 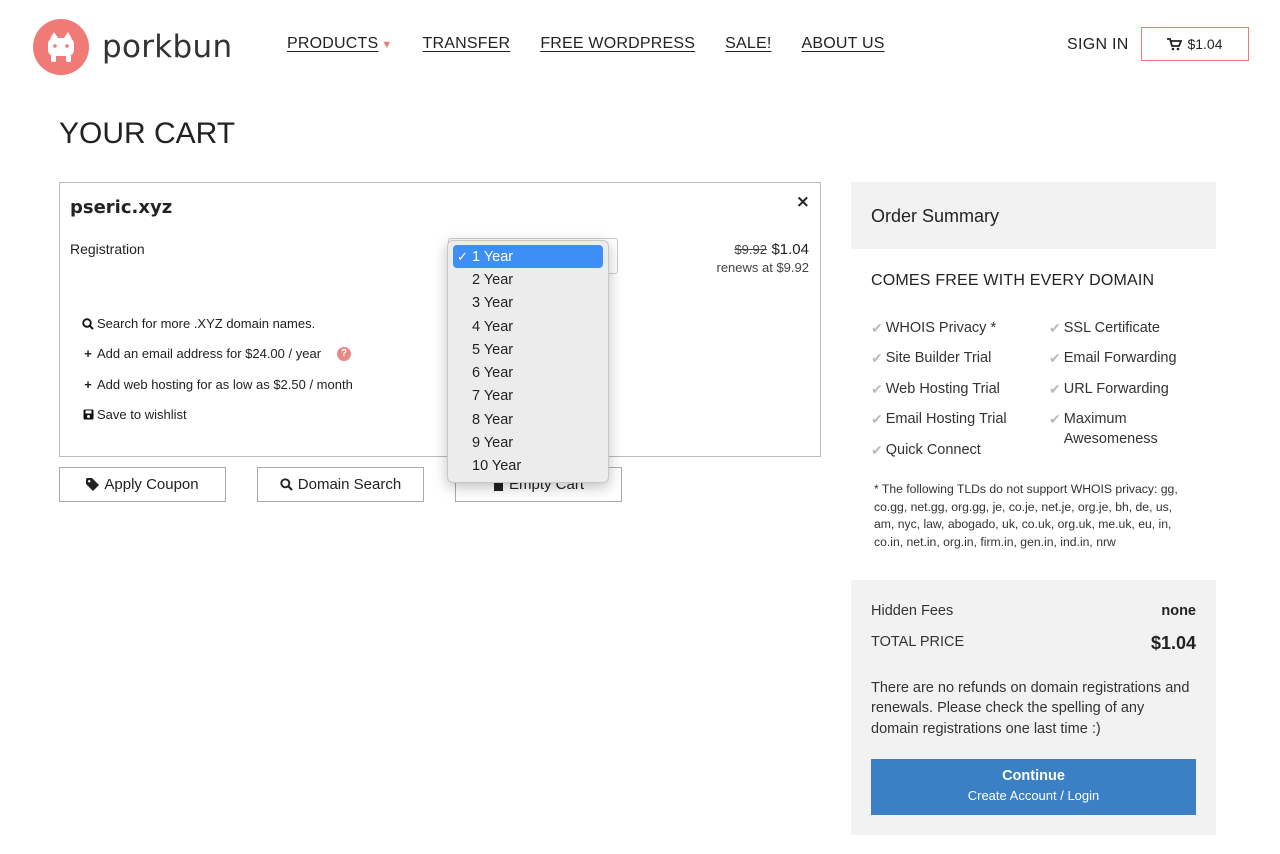 I want to click on order-summary-header: Order Summary, so click(x=1033, y=215).